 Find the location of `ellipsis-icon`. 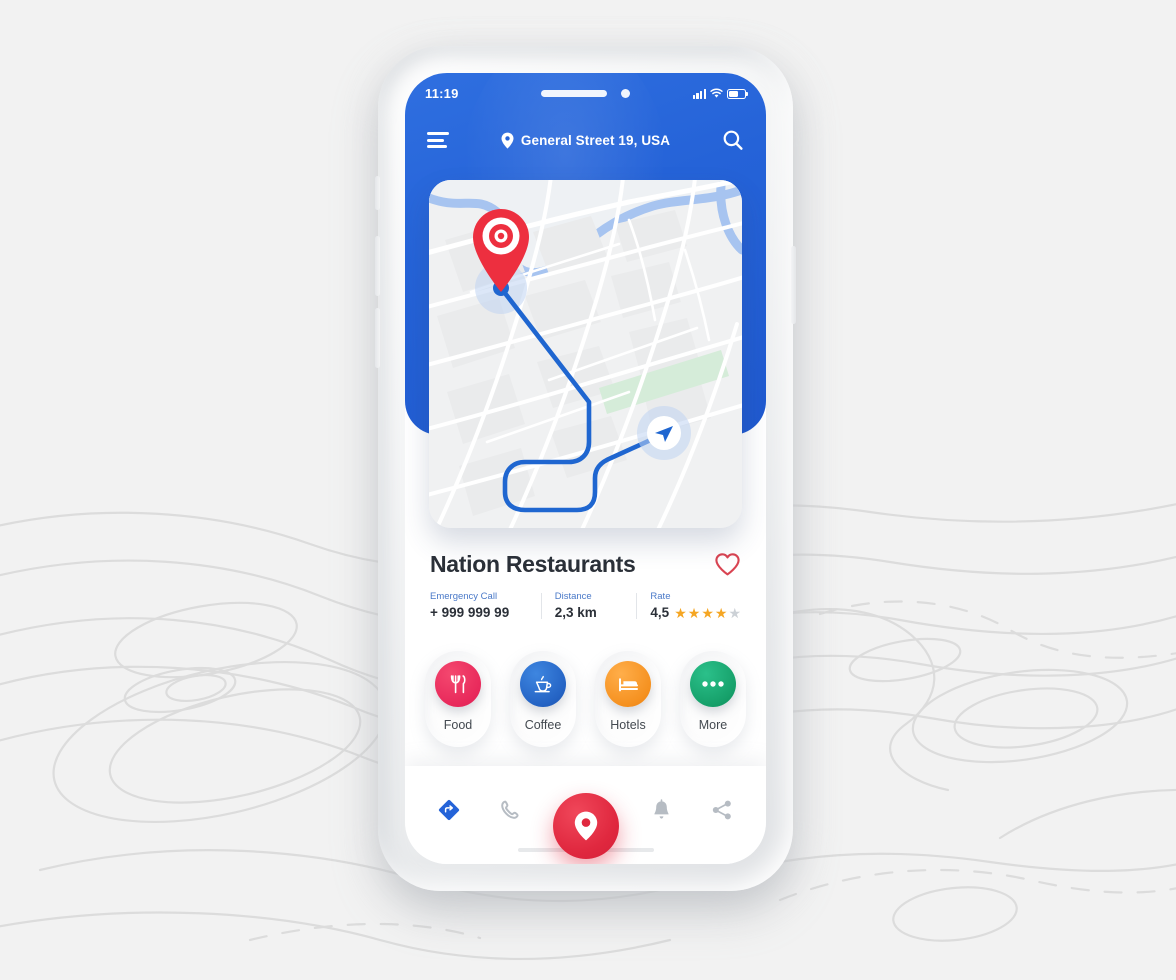

ellipsis-icon is located at coordinates (713, 684).